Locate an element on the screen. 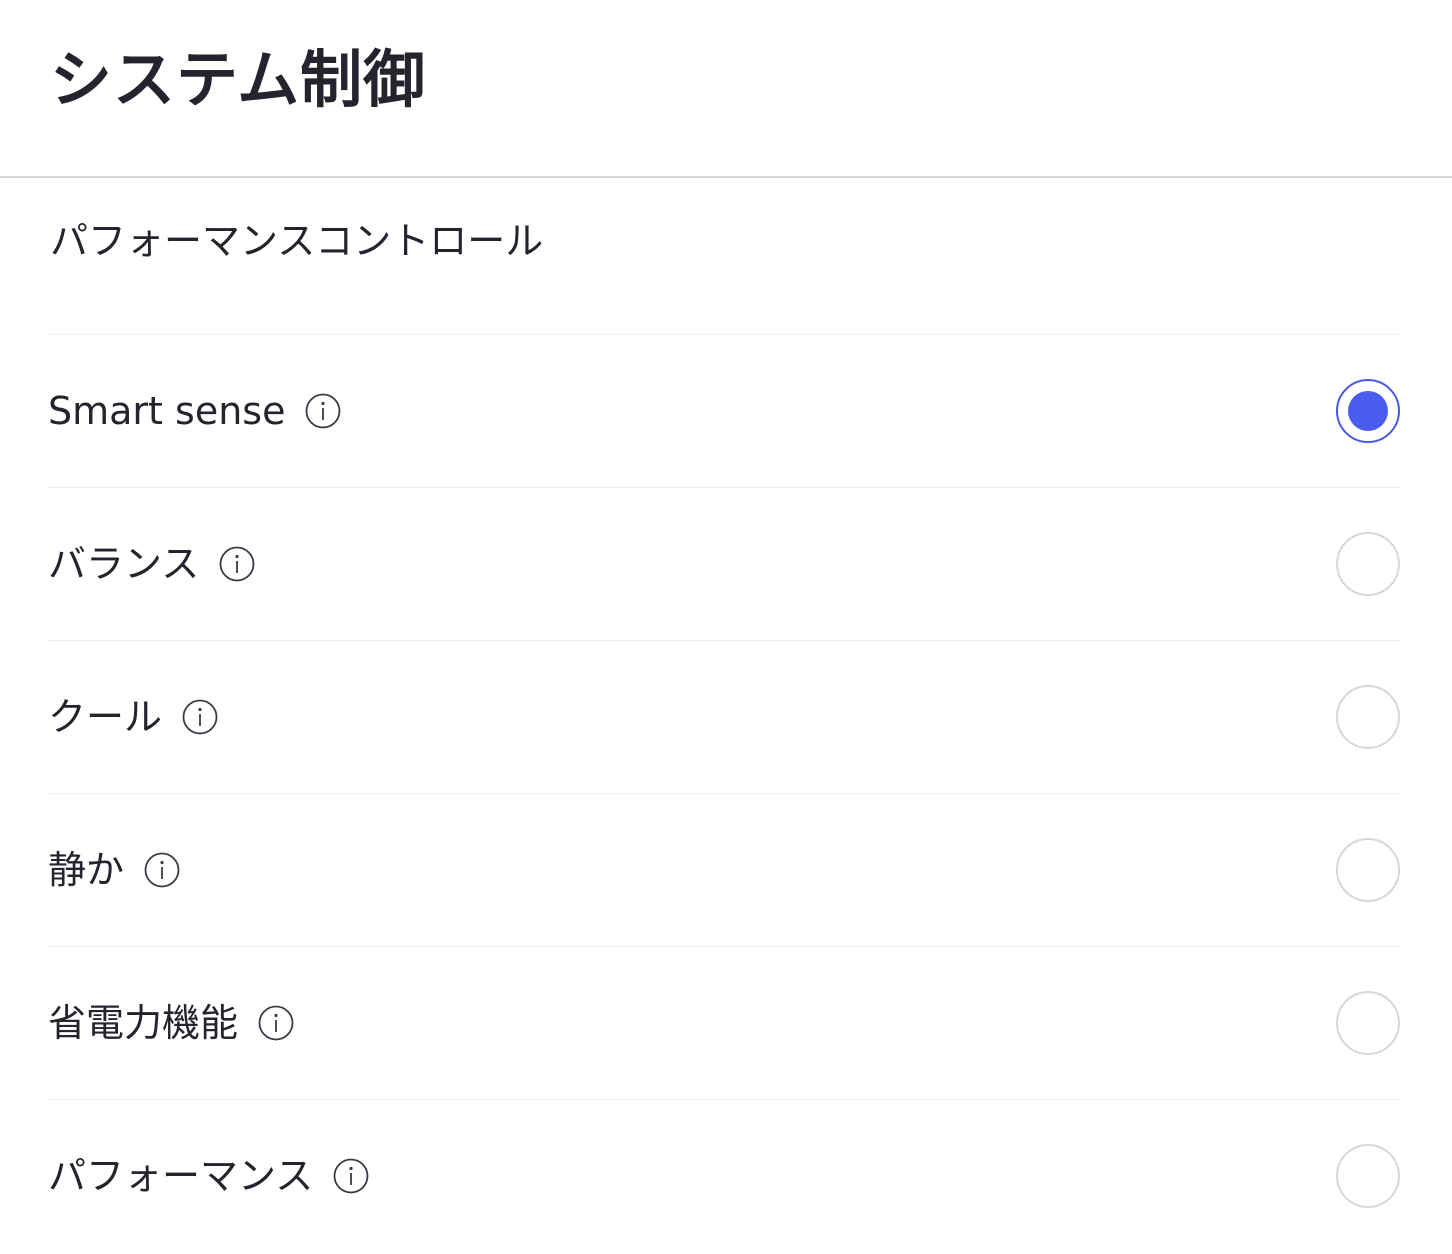 Image resolution: width=1452 pixels, height=1254 pixels. option-label-wrap: Smart sense is located at coordinates (194, 411).